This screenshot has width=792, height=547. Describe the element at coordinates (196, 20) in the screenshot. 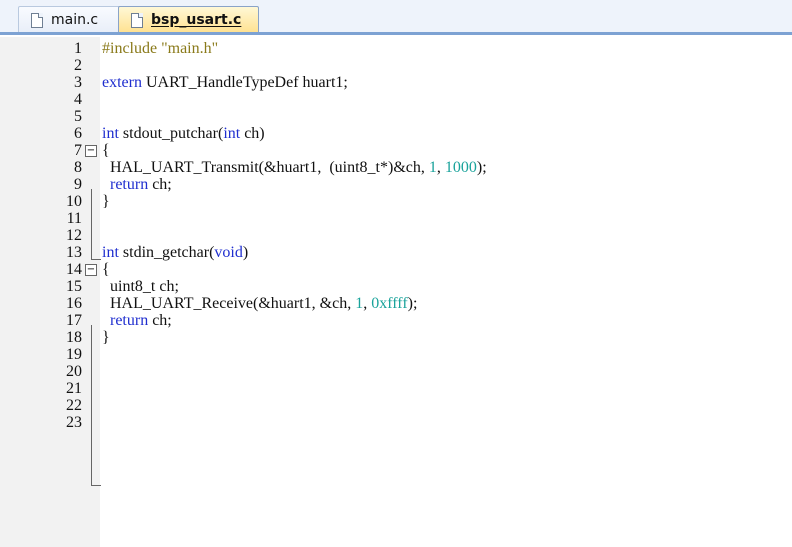

I see `tab-label: bsp_usart.c` at that location.